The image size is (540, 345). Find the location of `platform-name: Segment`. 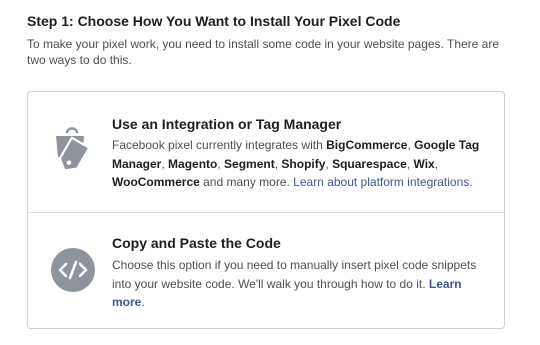

platform-name: Segment is located at coordinates (249, 163).